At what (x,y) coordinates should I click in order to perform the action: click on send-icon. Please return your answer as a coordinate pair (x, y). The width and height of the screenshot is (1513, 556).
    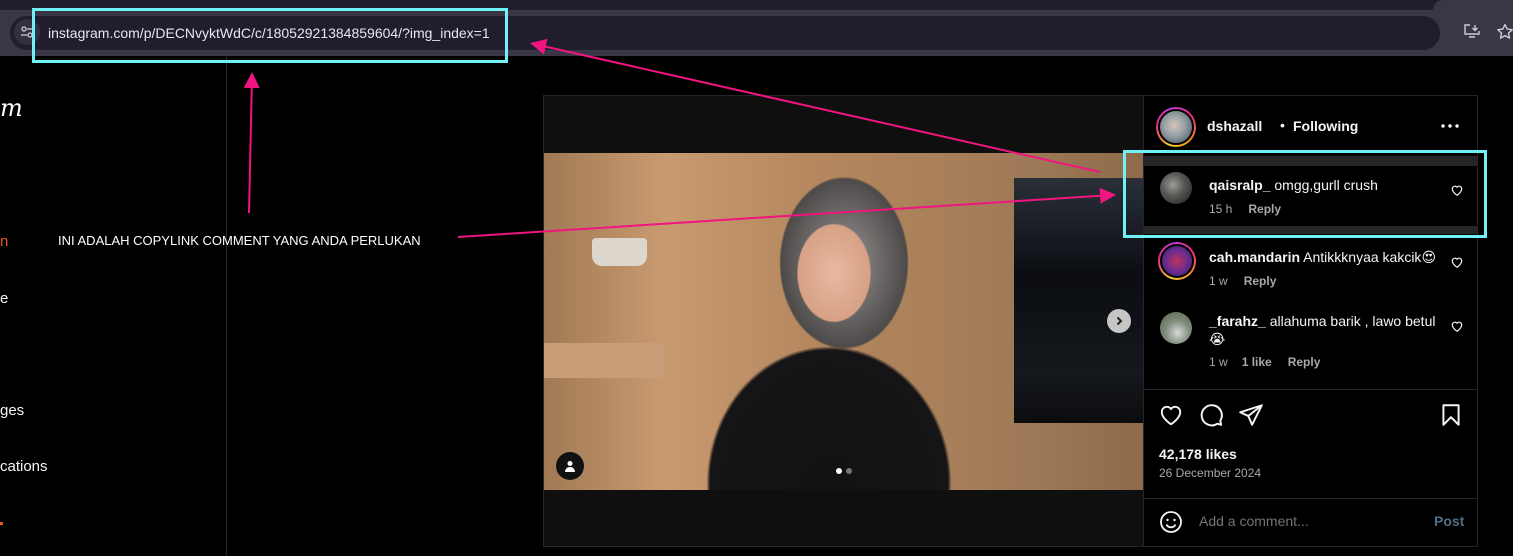
    Looking at the image, I should click on (1251, 415).